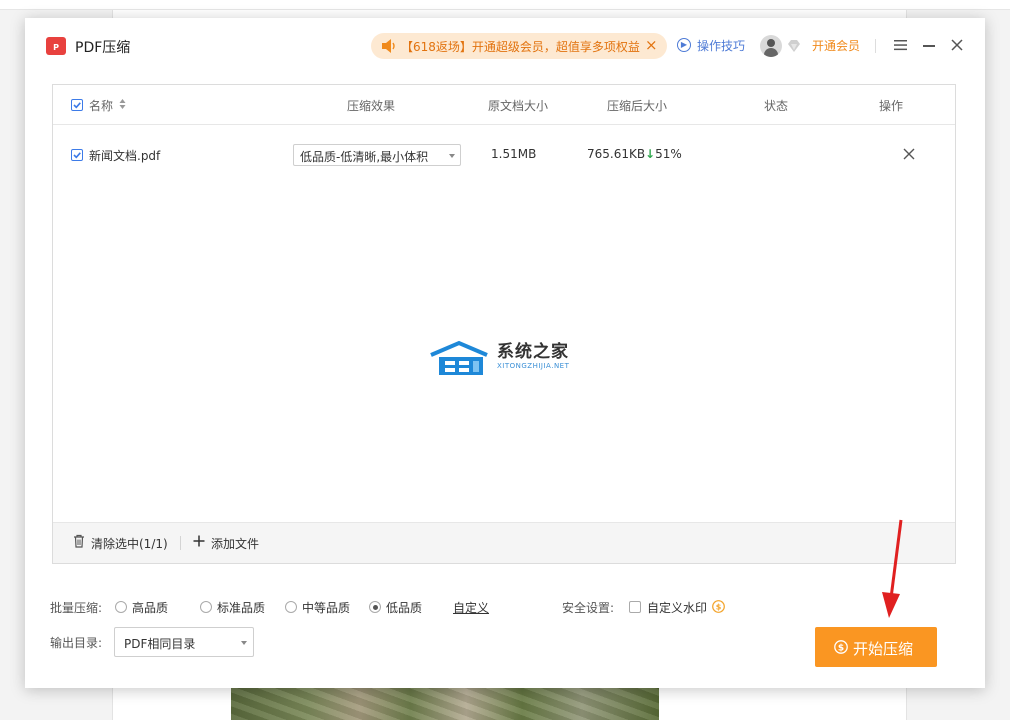 Image resolution: width=1010 pixels, height=720 pixels. Describe the element at coordinates (206, 607) in the screenshot. I see `radio-standard-quality` at that location.